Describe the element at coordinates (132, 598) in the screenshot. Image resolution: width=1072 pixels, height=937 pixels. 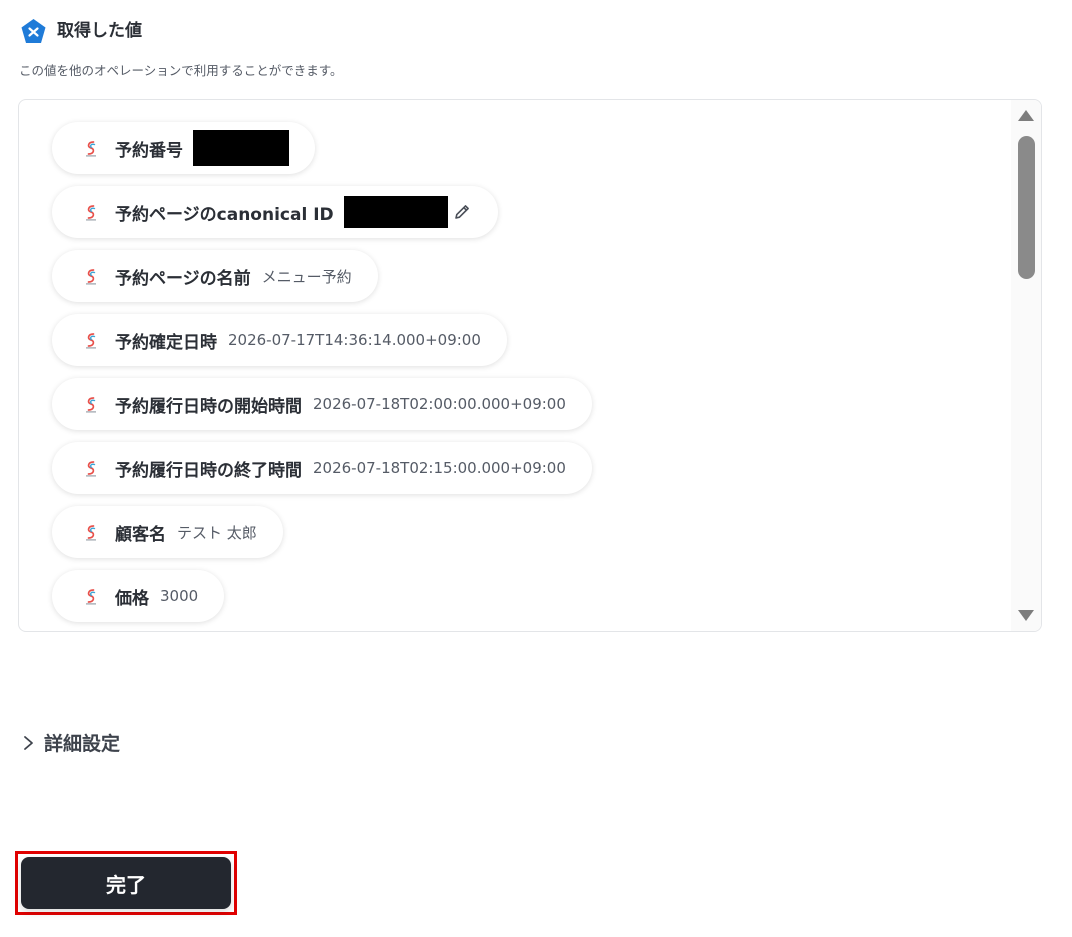
I see `field-label: 価格` at that location.